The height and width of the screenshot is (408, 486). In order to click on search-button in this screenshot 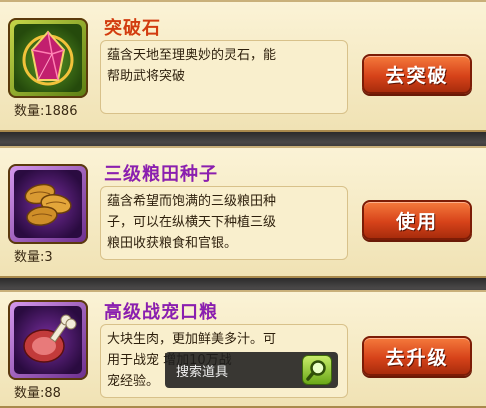, I will do `click(317, 370)`.